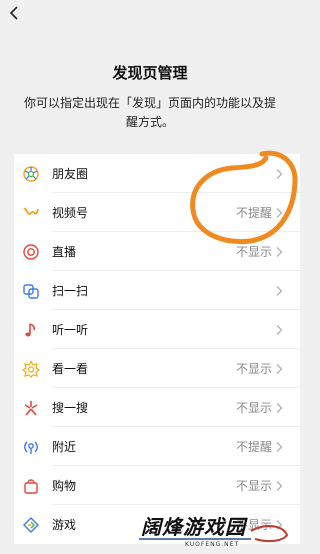 The image size is (320, 554). I want to click on listen-icon, so click(31, 330).